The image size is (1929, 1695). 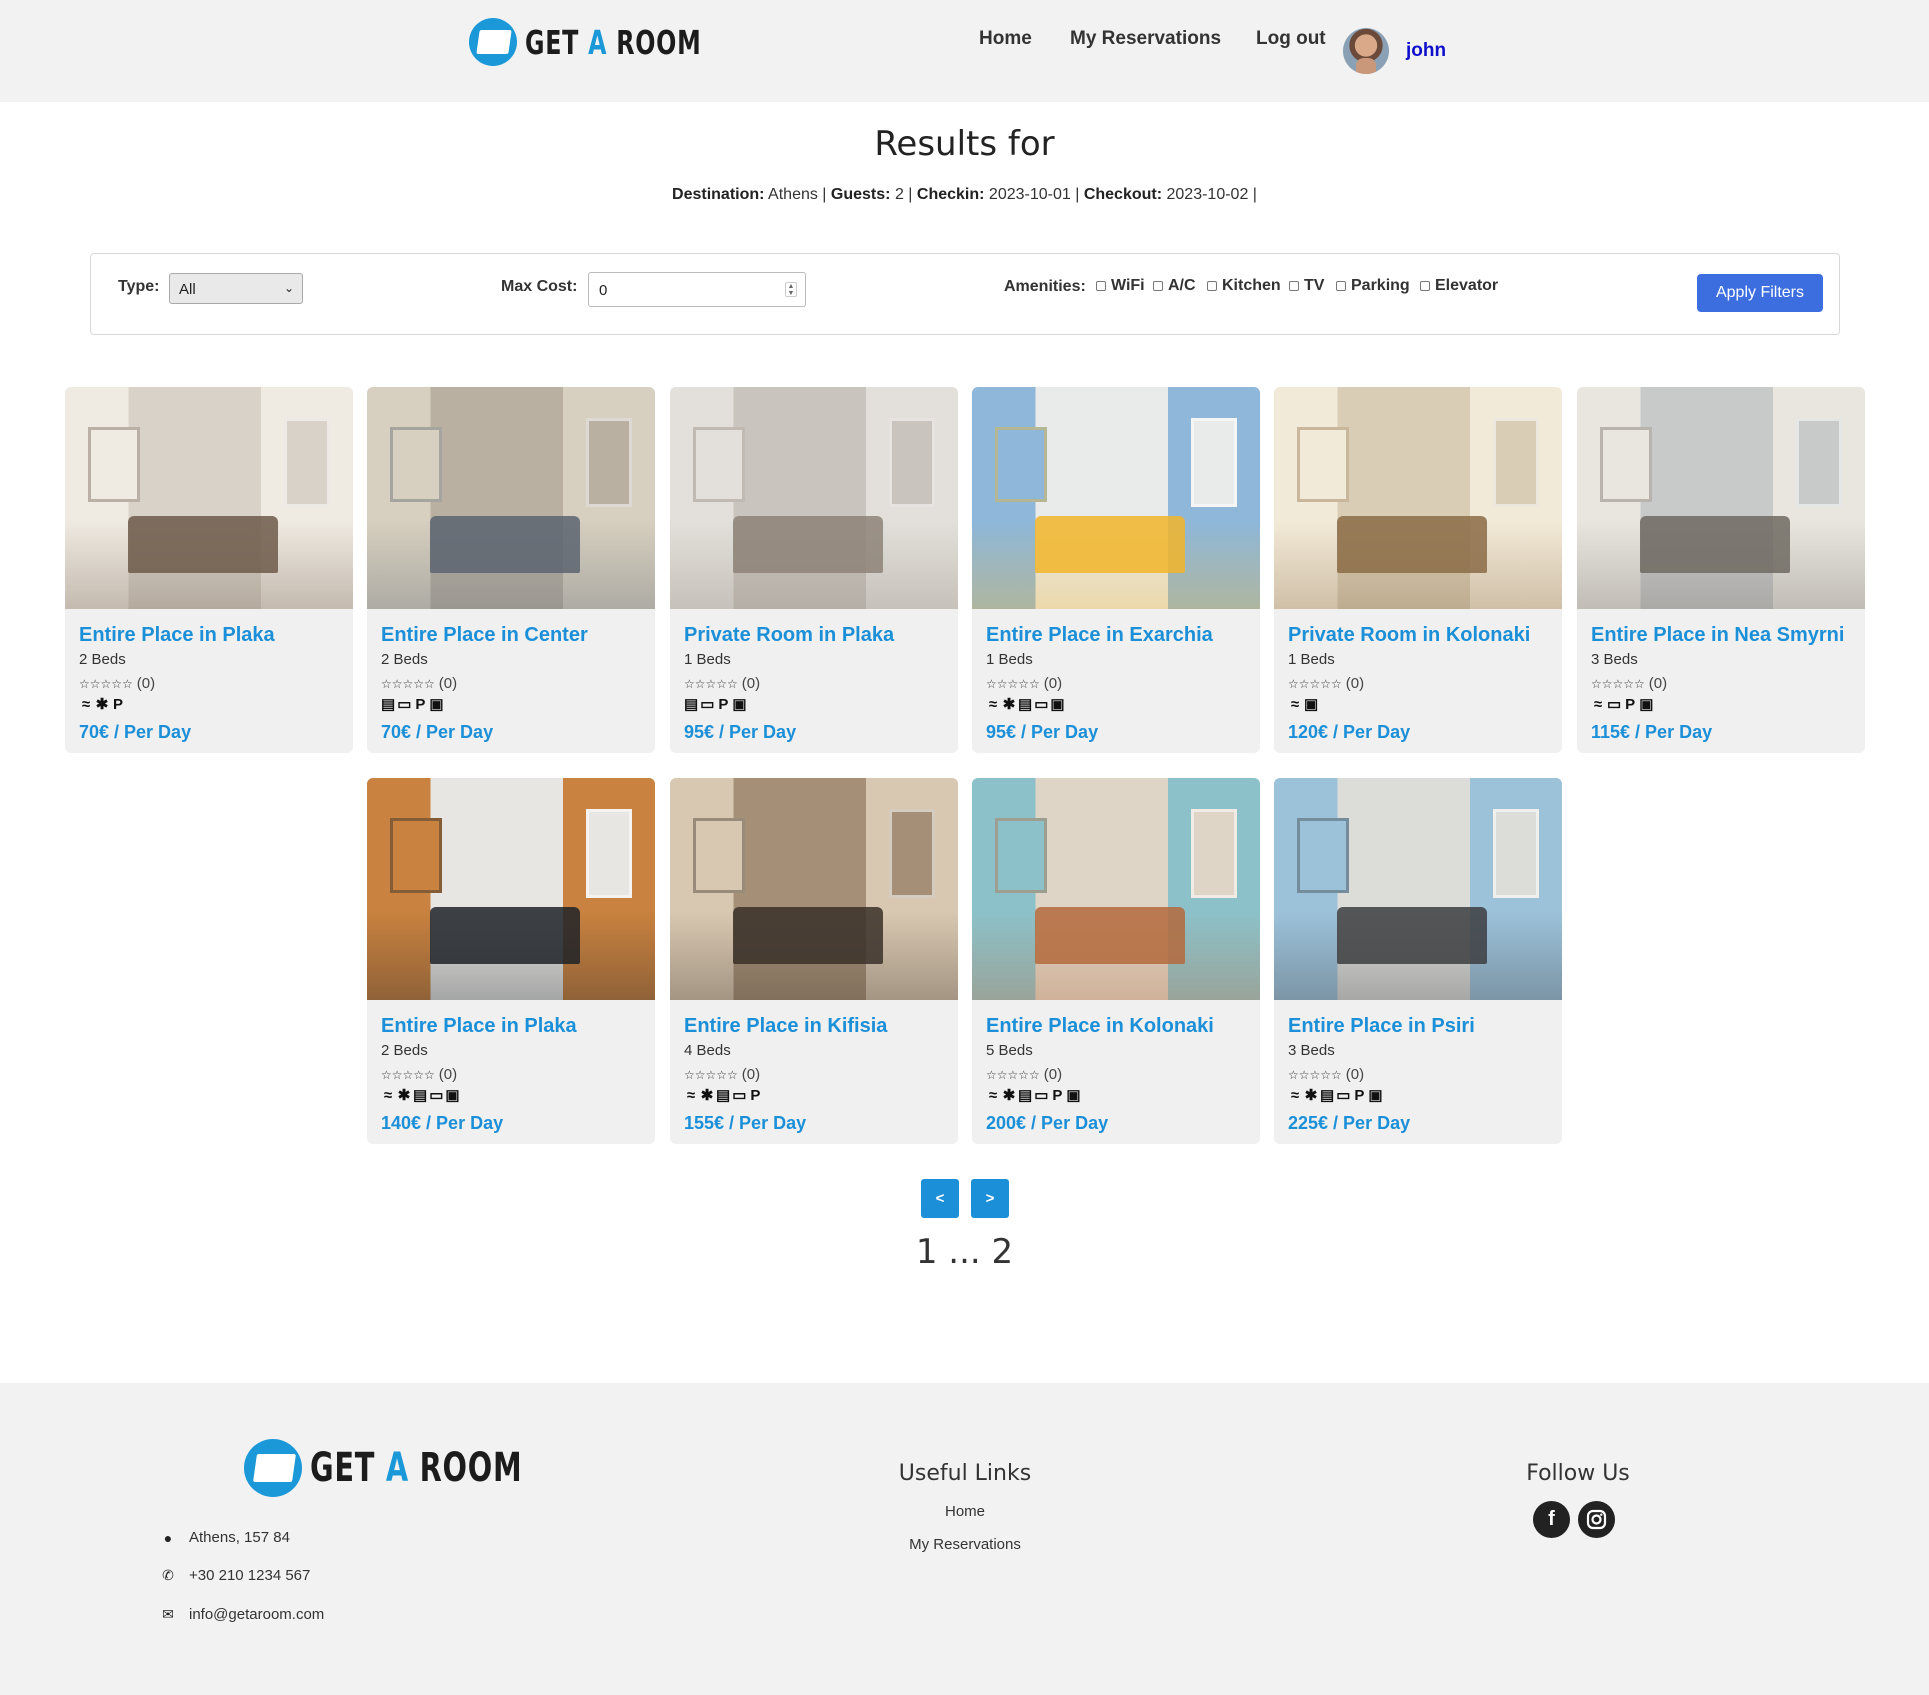 I want to click on page-numbers: 1 ... 2, so click(x=964, y=1252).